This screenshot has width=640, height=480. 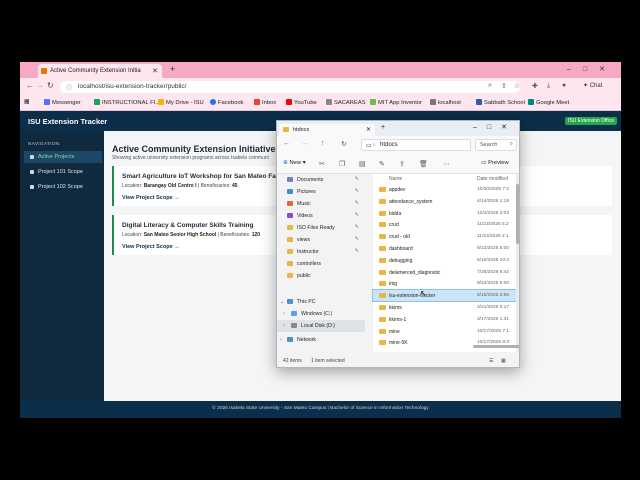 I want to click on file-row: appdev 10/30/2025 7:2, so click(x=446, y=189).